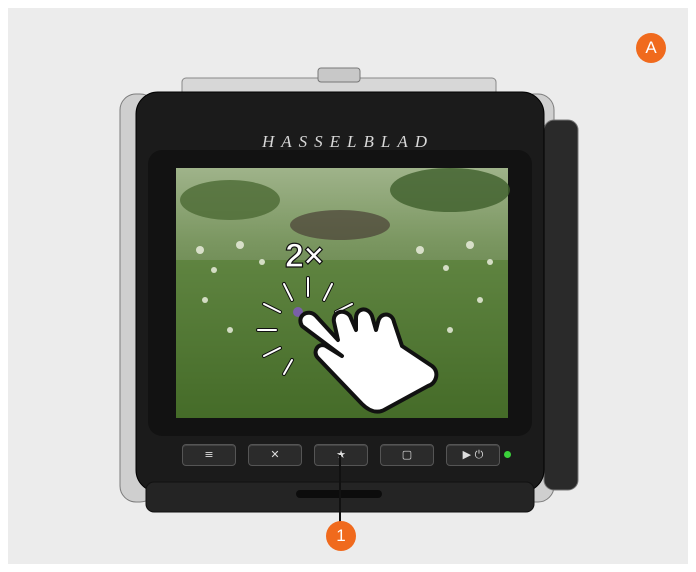 The width and height of the screenshot is (696, 572). What do you see at coordinates (304, 255) in the screenshot?
I see `double-tap-label: 2×` at bounding box center [304, 255].